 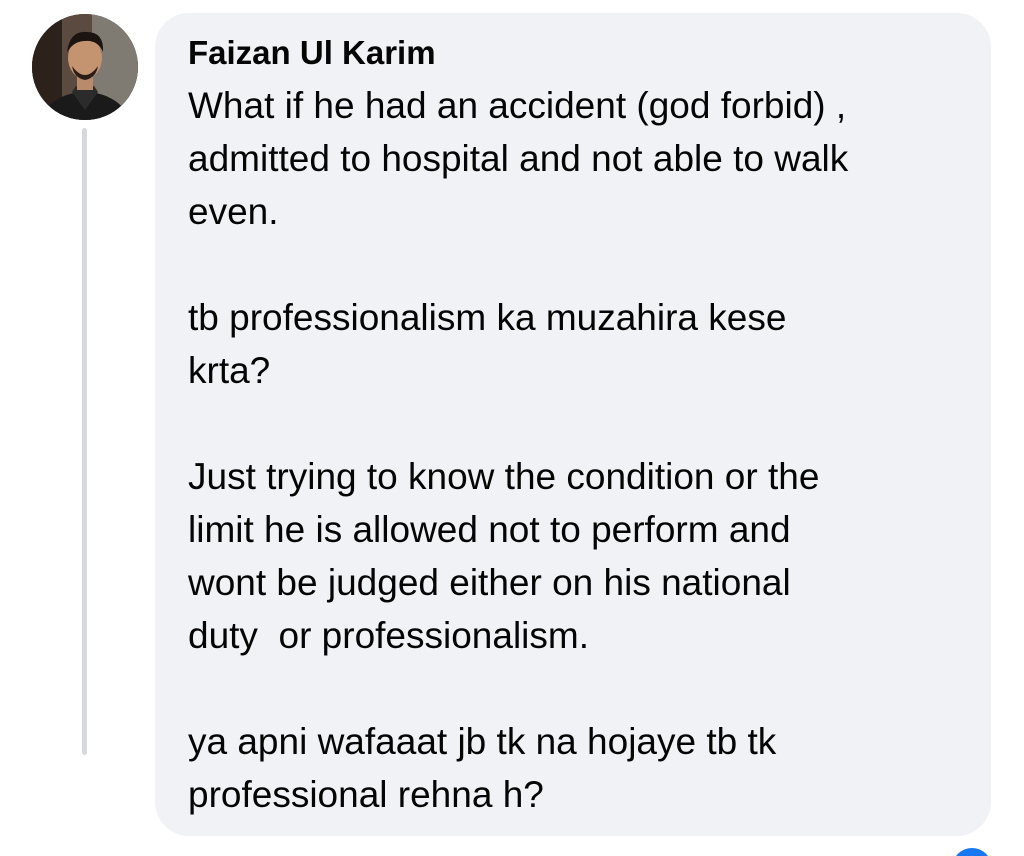 I want to click on reaction-badge-icon, so click(x=972, y=852).